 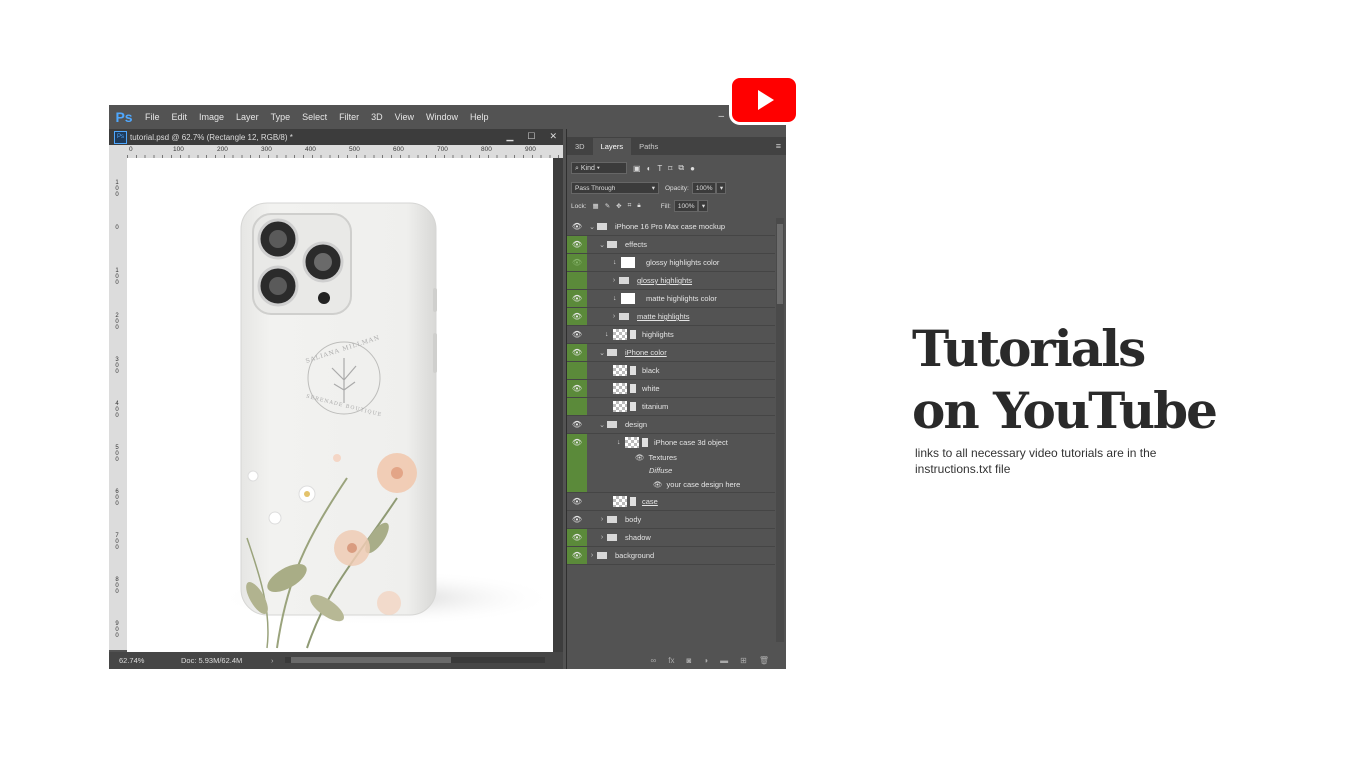 I want to click on layer-row: □ › glossy highlights, so click(x=671, y=281).